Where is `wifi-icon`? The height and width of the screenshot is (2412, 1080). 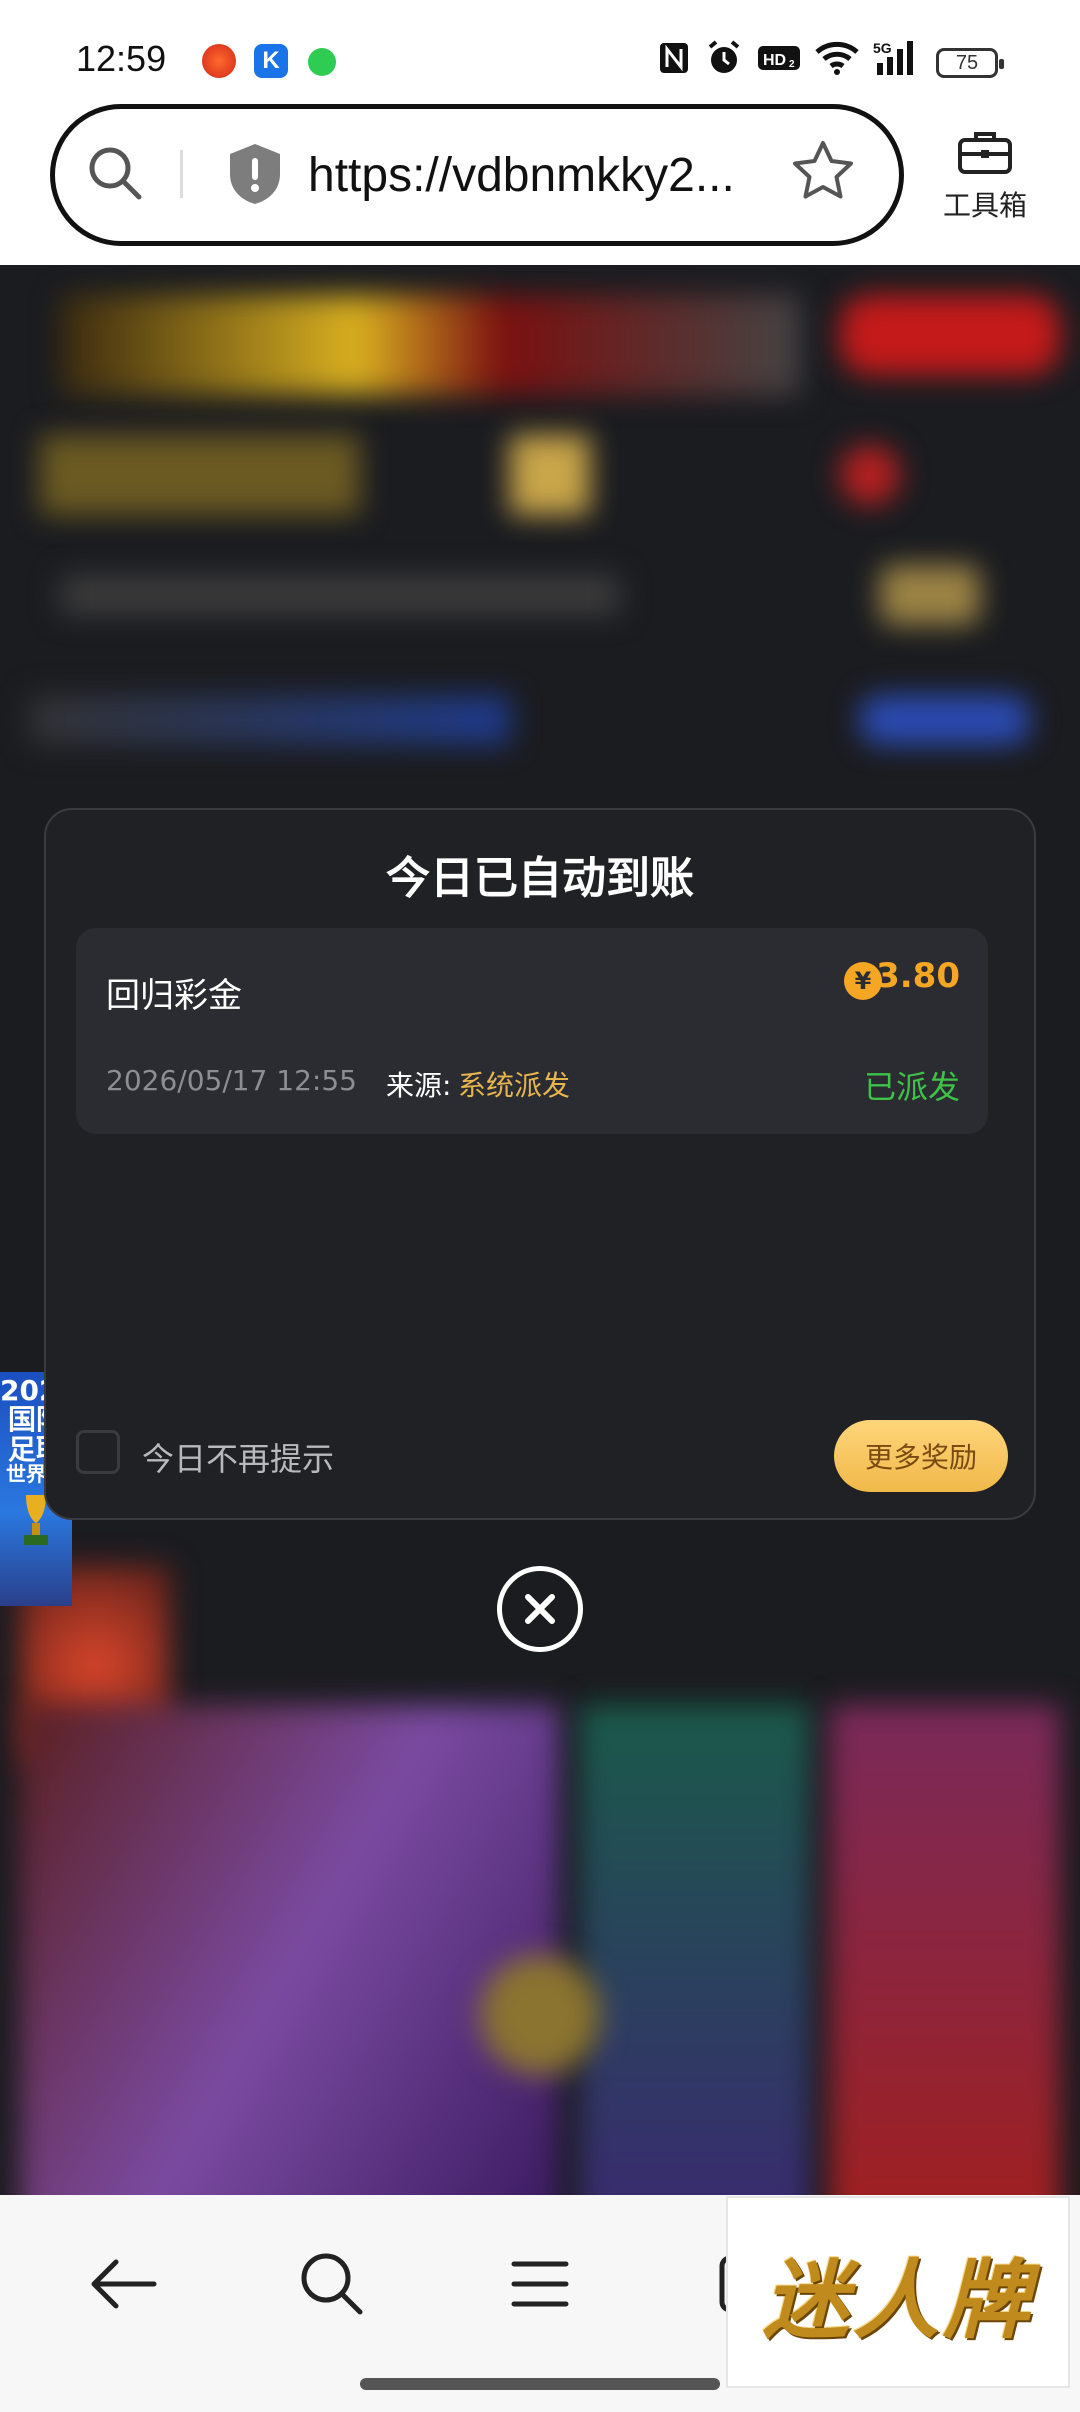 wifi-icon is located at coordinates (837, 58).